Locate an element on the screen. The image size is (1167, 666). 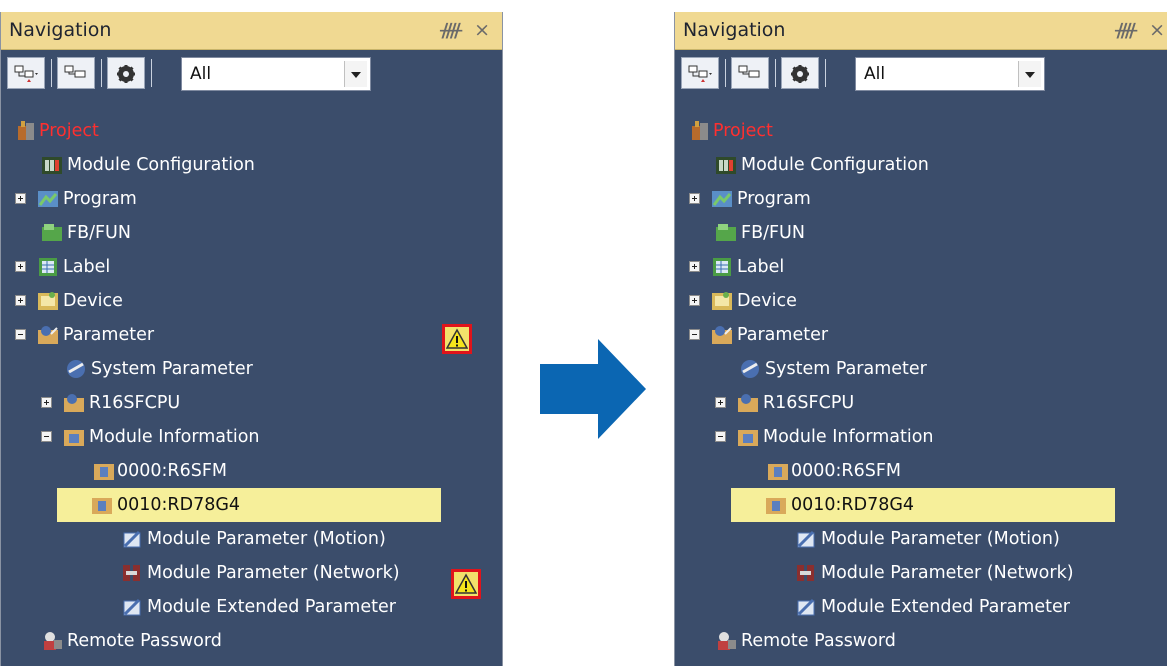
module-configuration-icon is located at coordinates (52, 165).